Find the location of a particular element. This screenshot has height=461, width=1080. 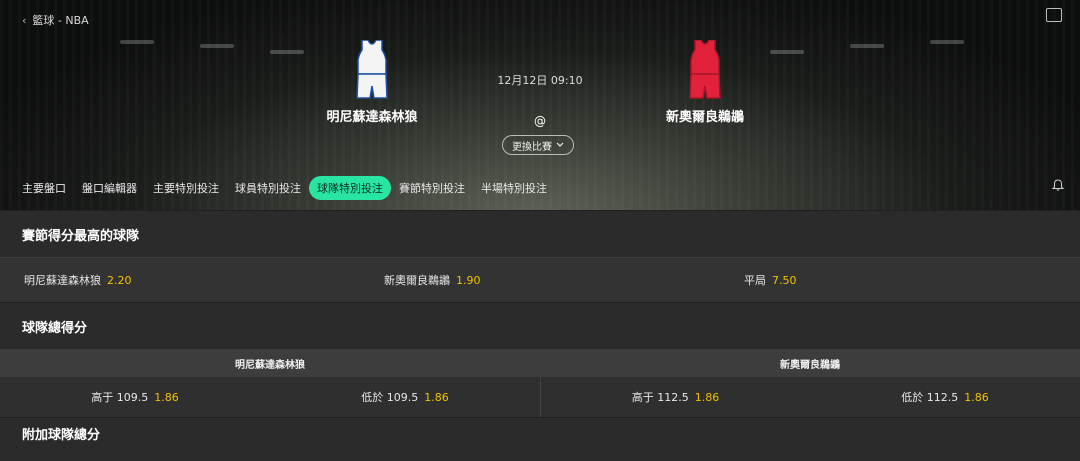

home-team: 明尼蘇達森林狼 is located at coordinates (372, 82).